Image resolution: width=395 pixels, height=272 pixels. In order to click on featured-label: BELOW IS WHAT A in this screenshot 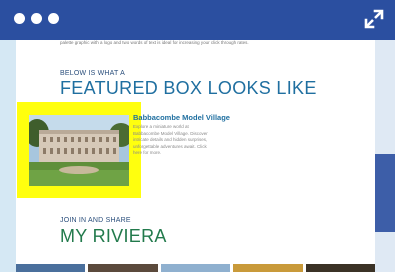, I will do `click(92, 73)`.